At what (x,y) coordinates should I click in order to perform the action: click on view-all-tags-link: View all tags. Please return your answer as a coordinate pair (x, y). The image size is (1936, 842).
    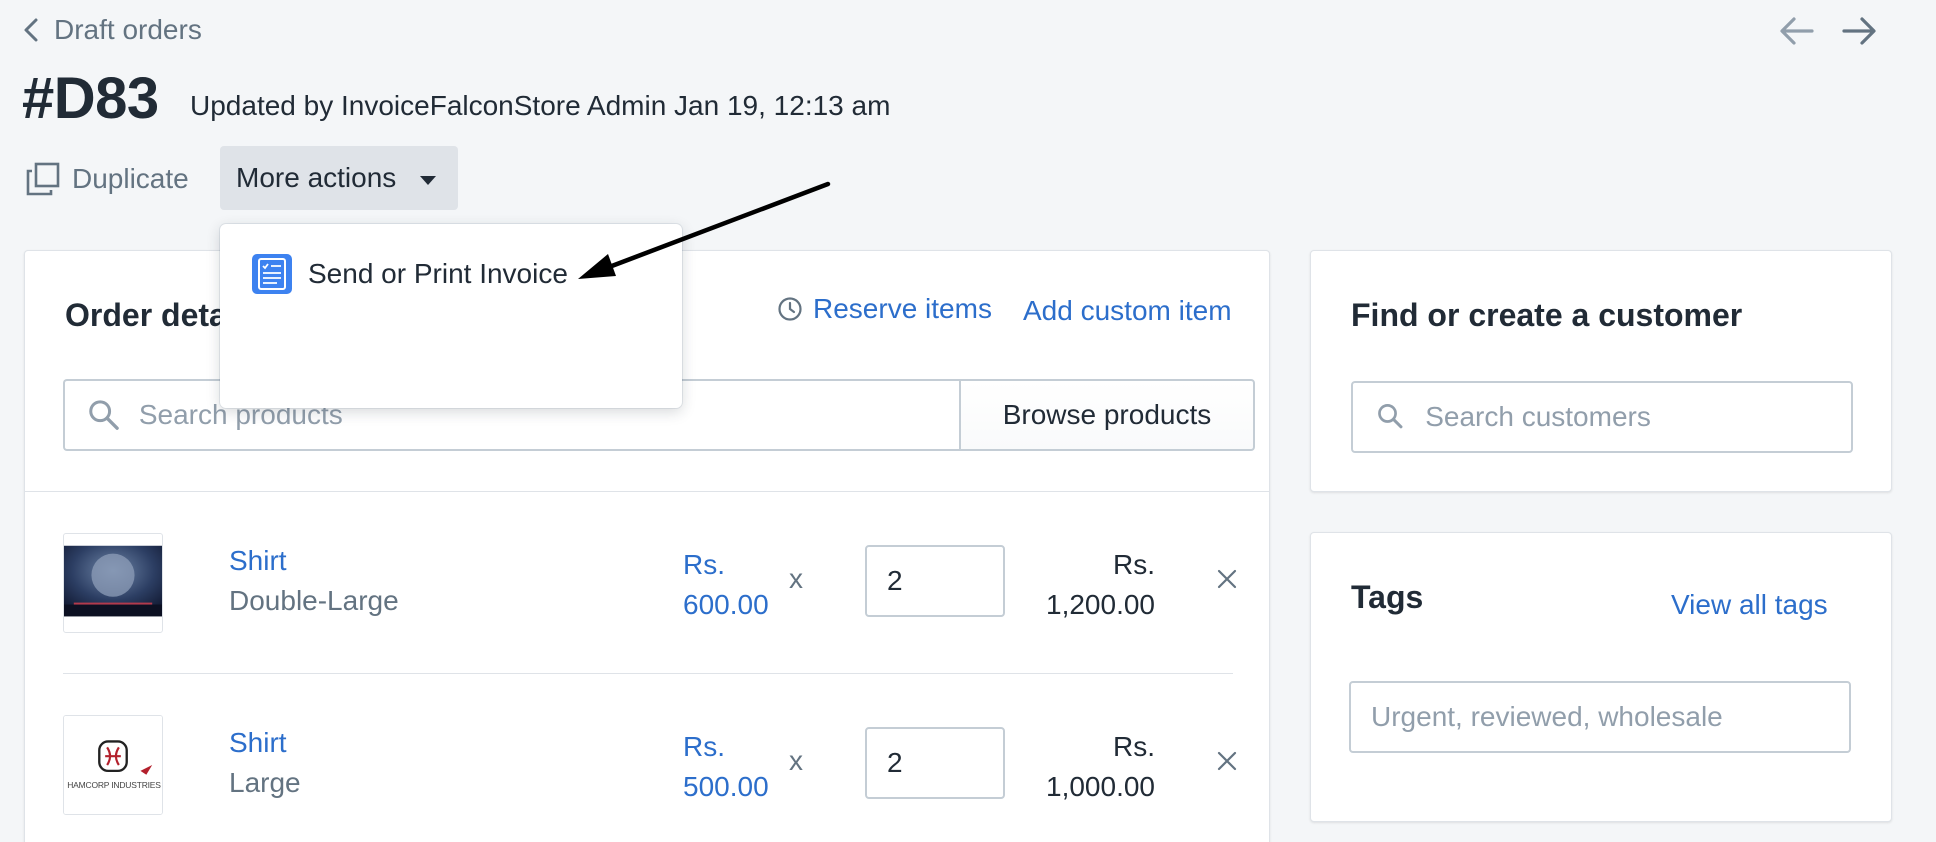
    Looking at the image, I should click on (1749, 605).